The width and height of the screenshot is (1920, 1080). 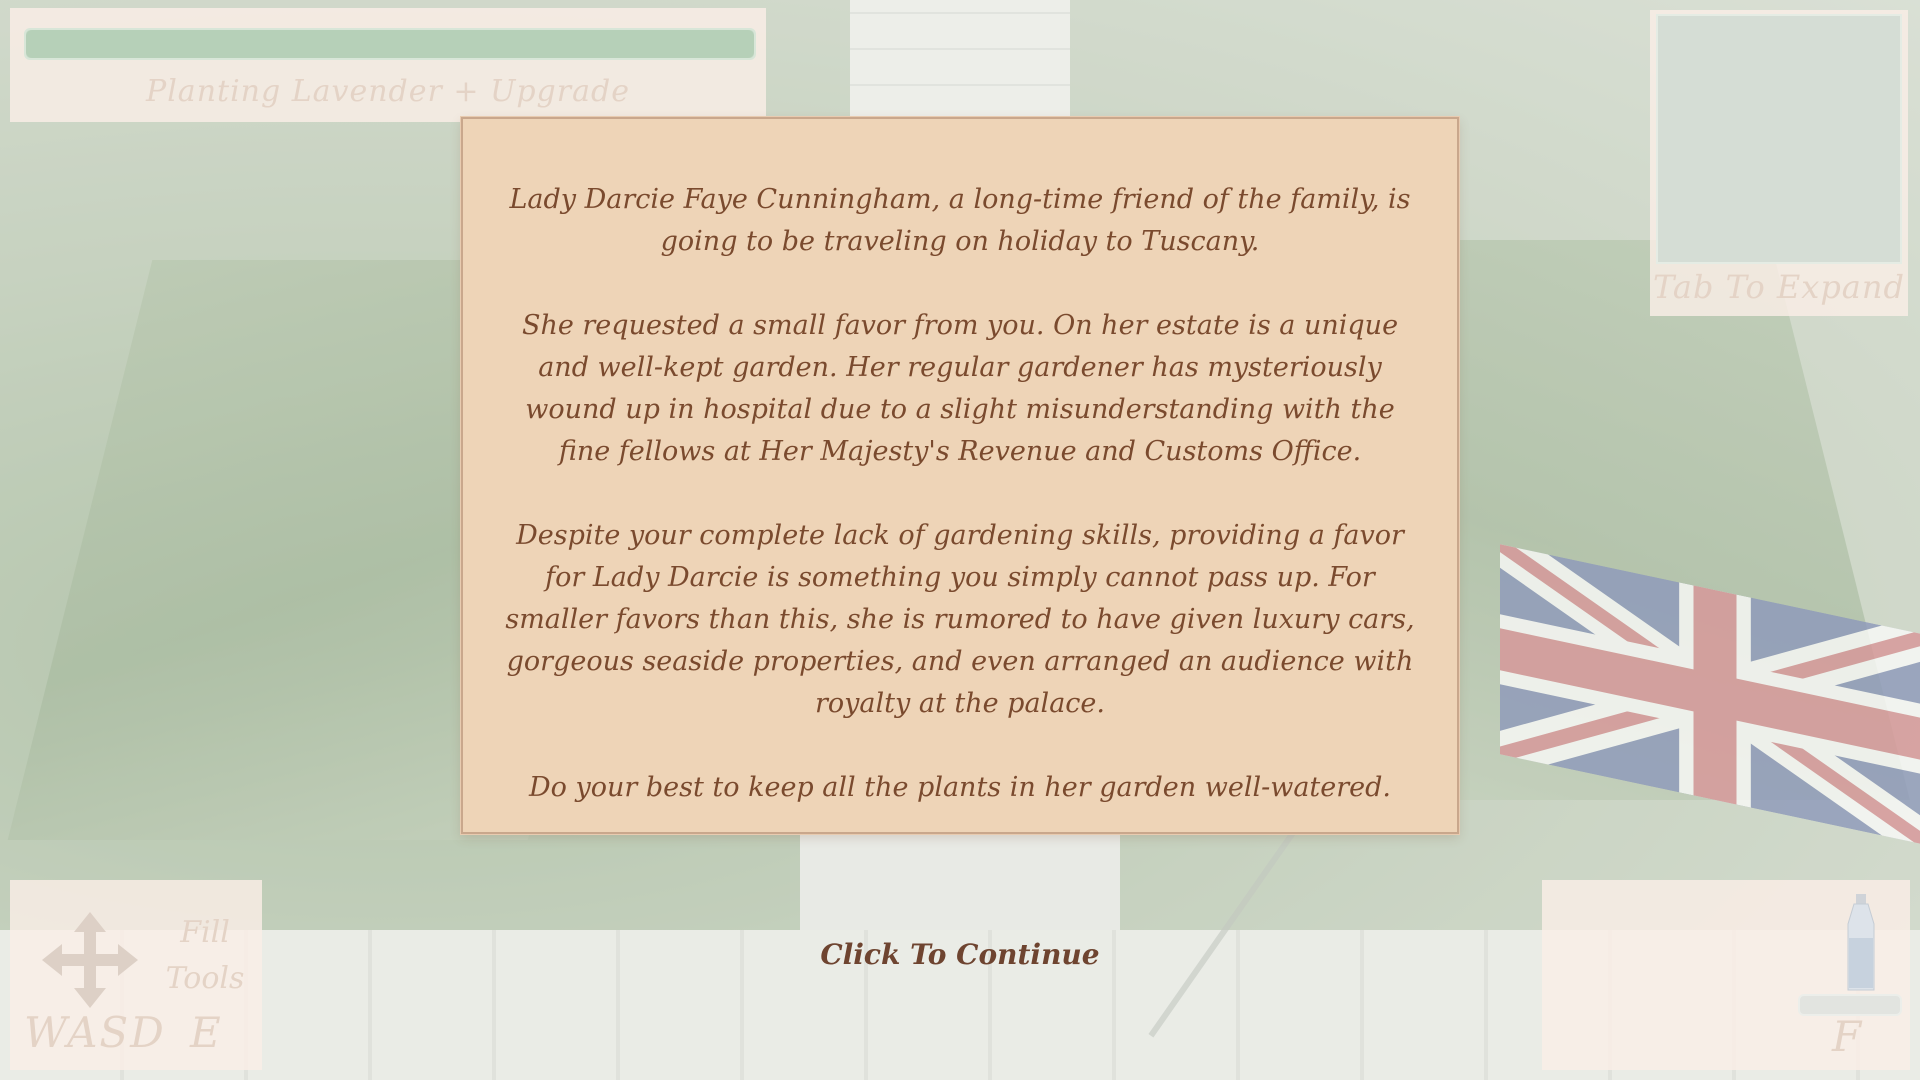 I want to click on fill-hint-line2: Tools, so click(x=205, y=978).